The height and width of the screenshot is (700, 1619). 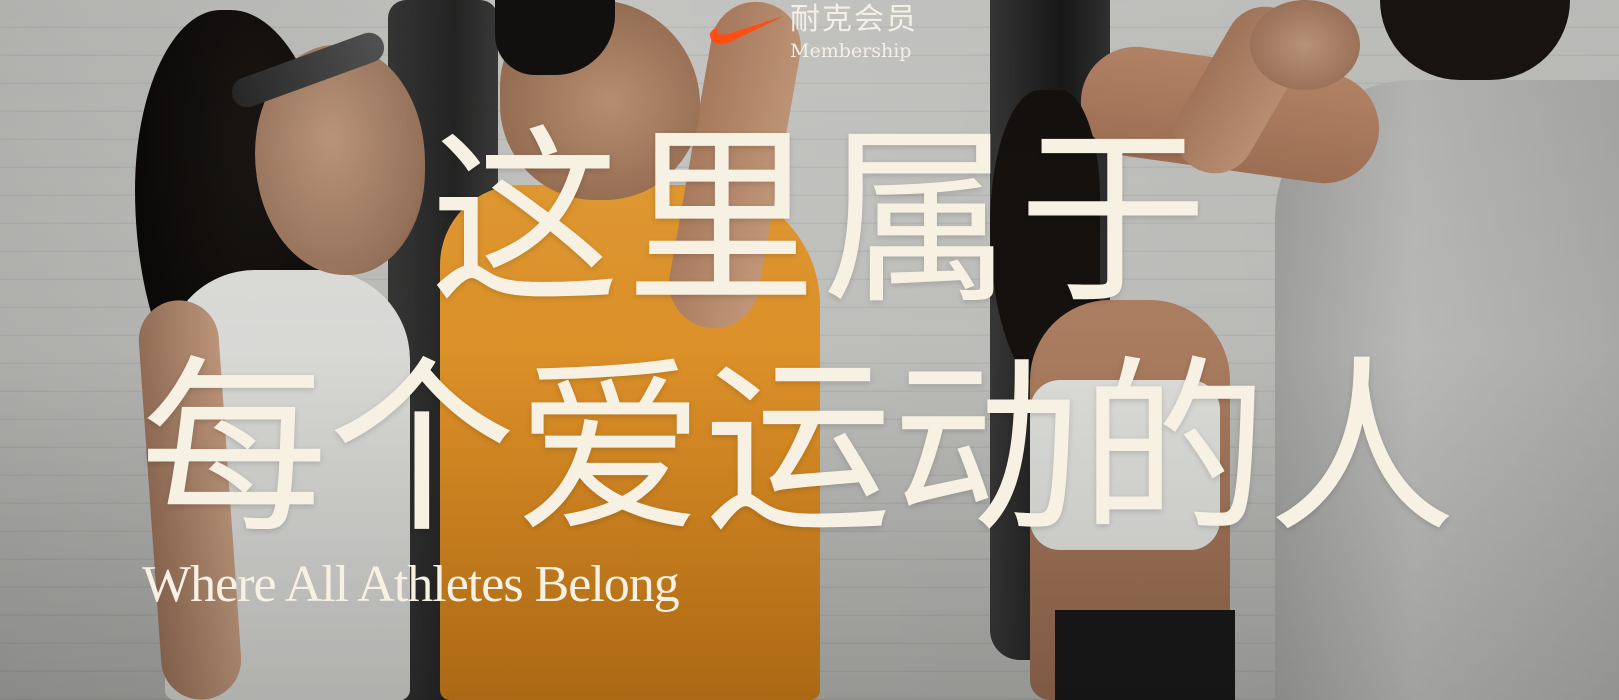 I want to click on brand-text: 耐克会员 Membership, so click(x=854, y=32).